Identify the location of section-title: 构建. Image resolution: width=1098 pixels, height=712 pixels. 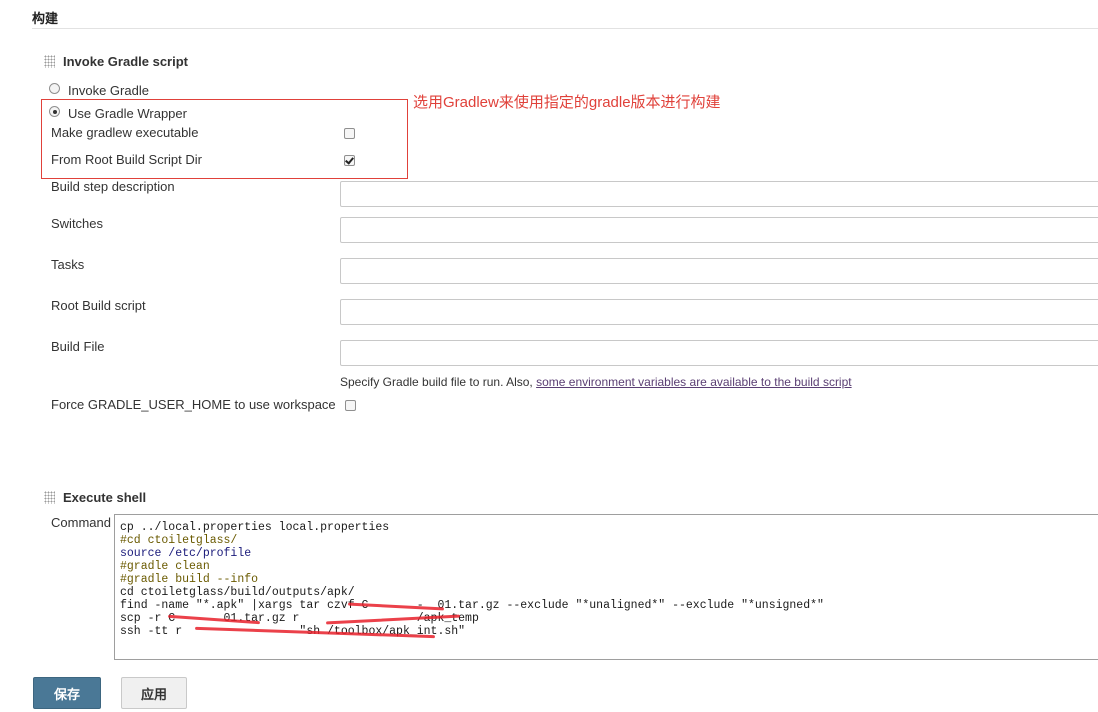
(45, 18).